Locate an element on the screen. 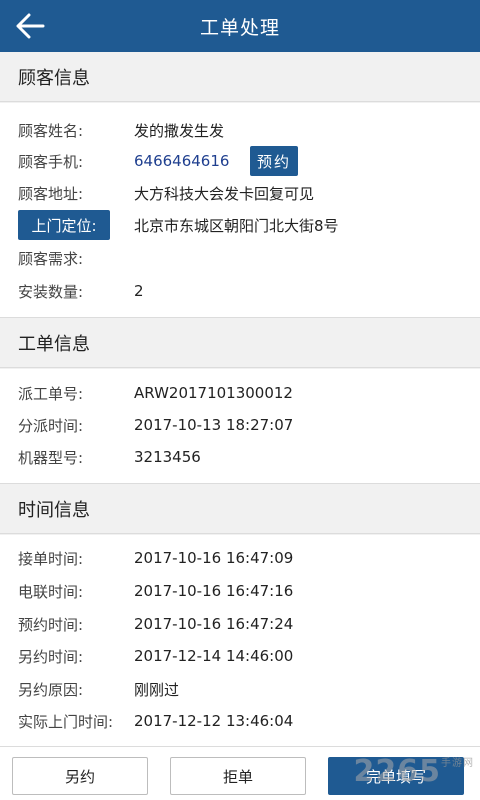  reschedule-reason-row: 另约原因: 刚刚过 is located at coordinates (240, 689).